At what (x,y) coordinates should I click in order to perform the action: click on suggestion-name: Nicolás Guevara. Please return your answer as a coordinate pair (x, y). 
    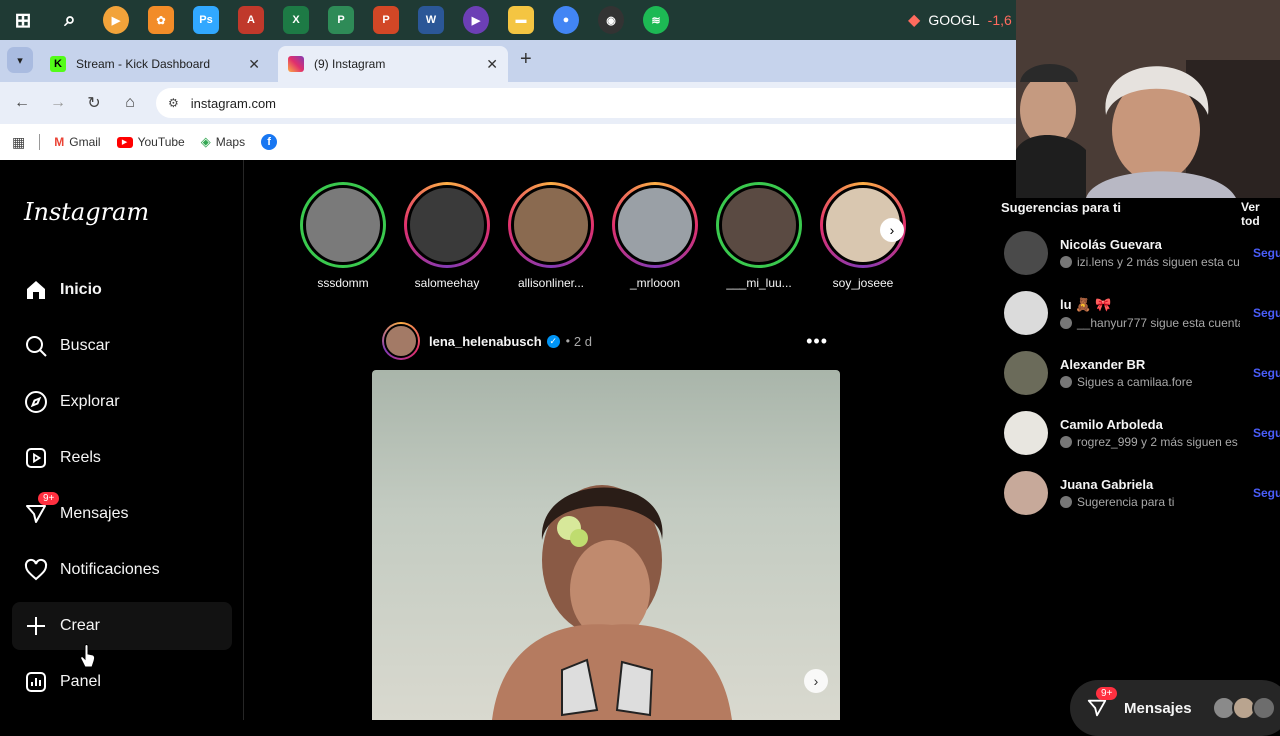
    Looking at the image, I should click on (1150, 244).